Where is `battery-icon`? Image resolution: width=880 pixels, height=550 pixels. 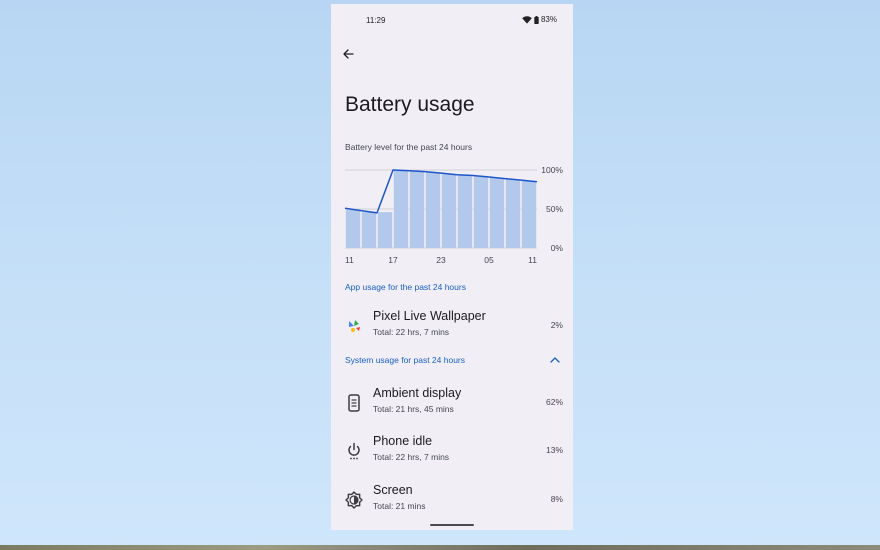 battery-icon is located at coordinates (536, 19).